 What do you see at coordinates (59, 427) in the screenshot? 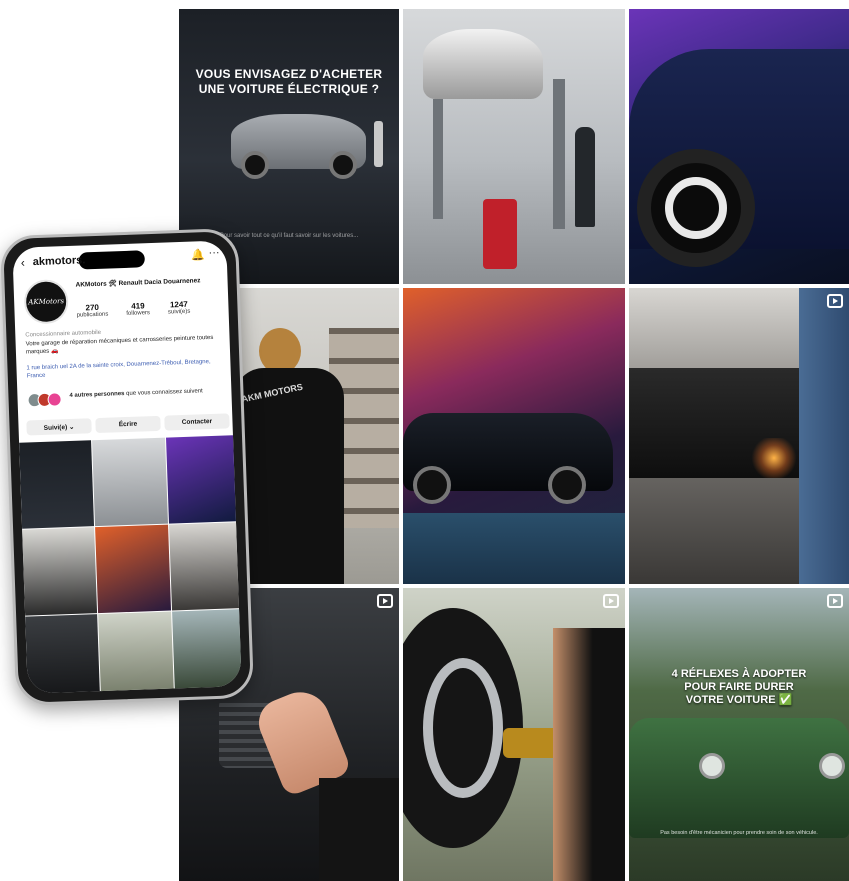
I see `following-button: Suivi(e) ⌄` at bounding box center [59, 427].